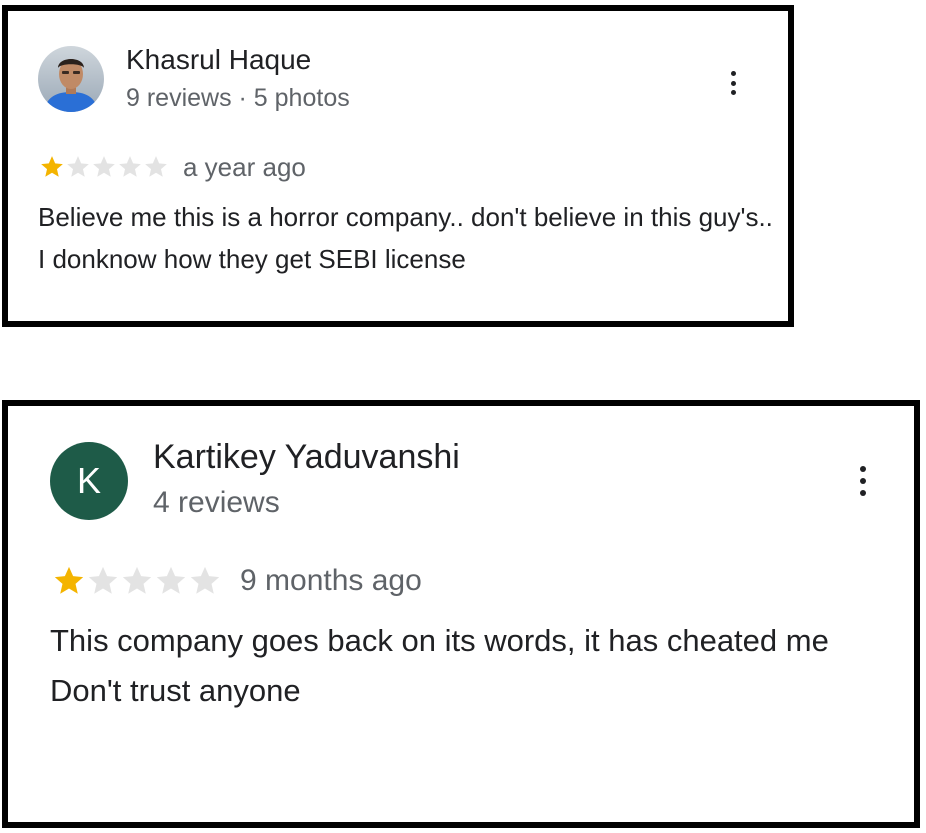 The height and width of the screenshot is (833, 926). I want to click on reviewer-meta: 9 reviews · 5 photos, so click(238, 98).